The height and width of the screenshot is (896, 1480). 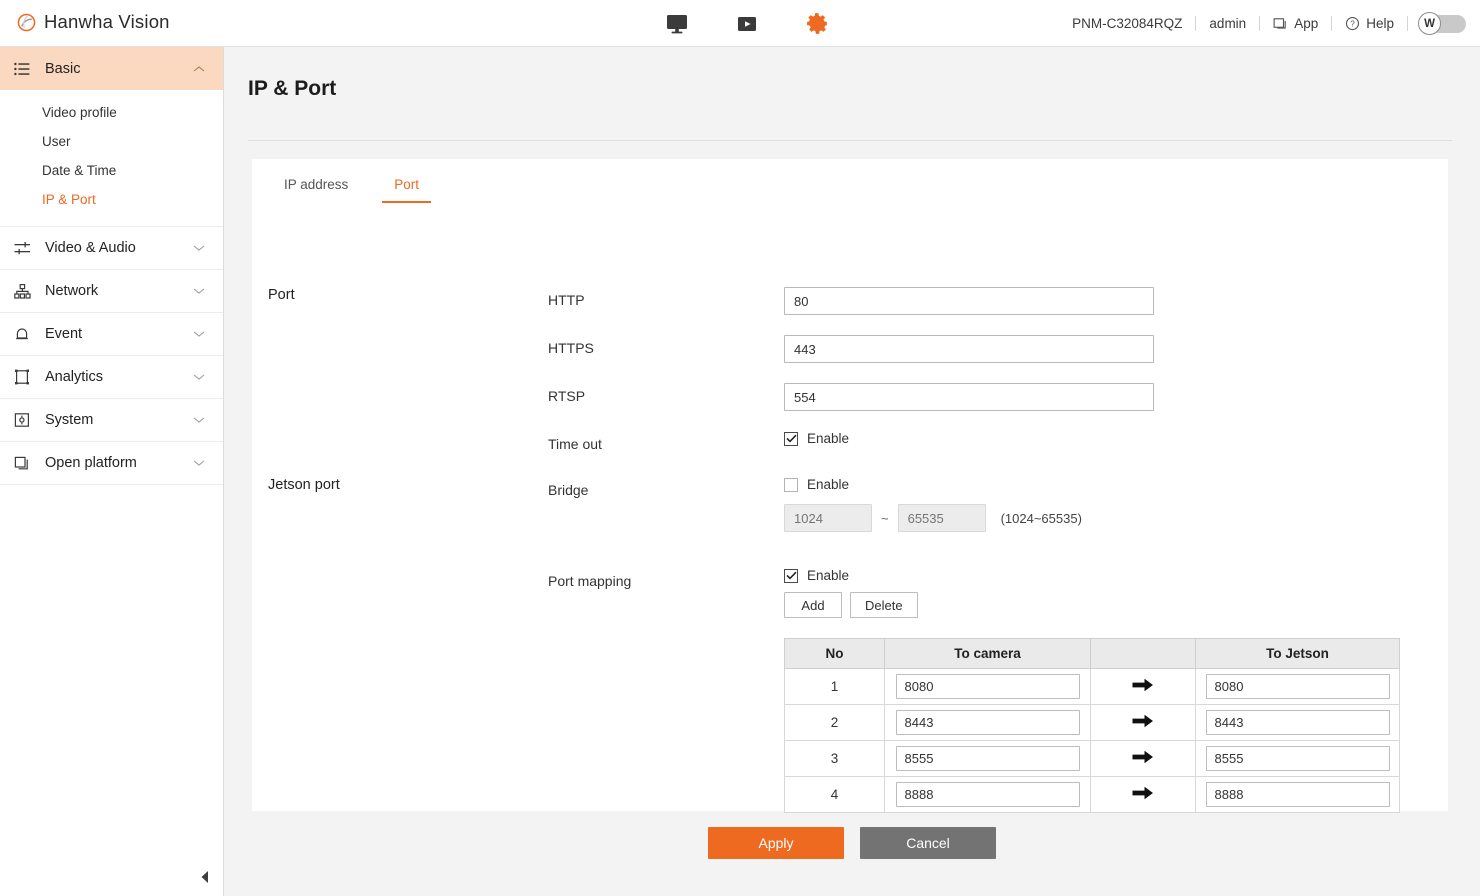 What do you see at coordinates (1279, 23) in the screenshot?
I see `app-window-icon` at bounding box center [1279, 23].